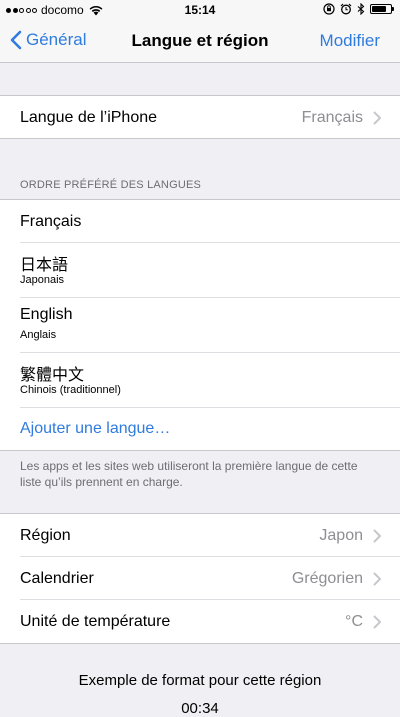 This screenshot has width=400, height=717. I want to click on iphone-language-value: Français, so click(332, 117).